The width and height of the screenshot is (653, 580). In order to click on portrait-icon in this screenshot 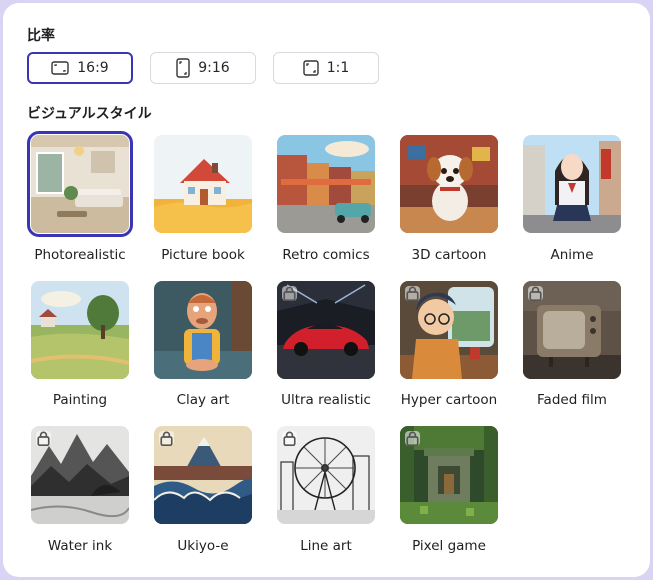, I will do `click(183, 68)`.